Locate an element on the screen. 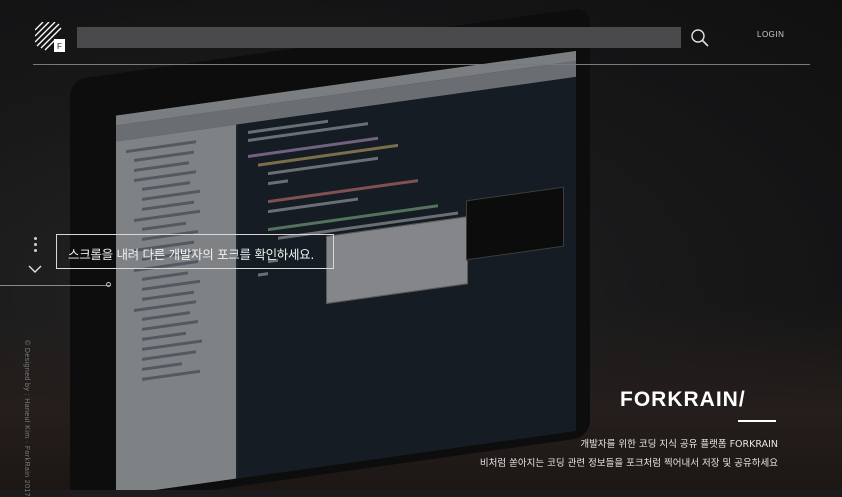 The width and height of the screenshot is (842, 497). brand-underline is located at coordinates (757, 421).